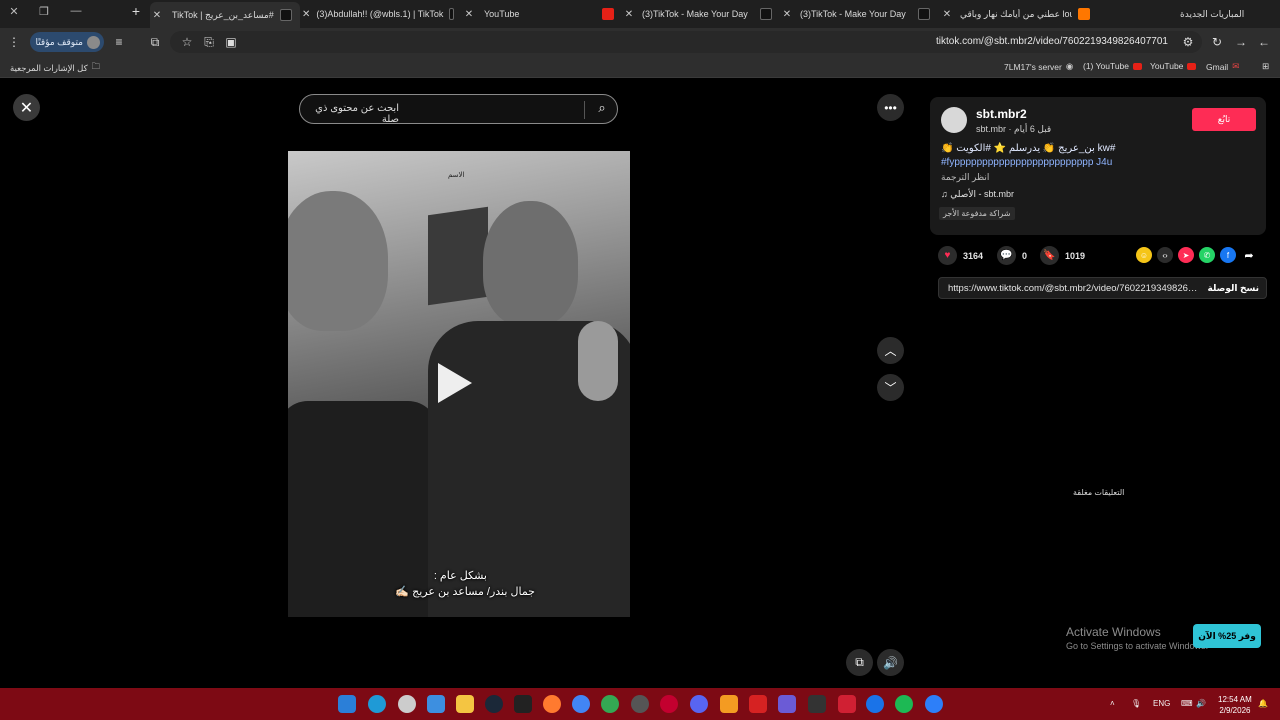 The image size is (1280, 720). I want to click on clock: 12:54 AM 2/9/2026, so click(1235, 705).